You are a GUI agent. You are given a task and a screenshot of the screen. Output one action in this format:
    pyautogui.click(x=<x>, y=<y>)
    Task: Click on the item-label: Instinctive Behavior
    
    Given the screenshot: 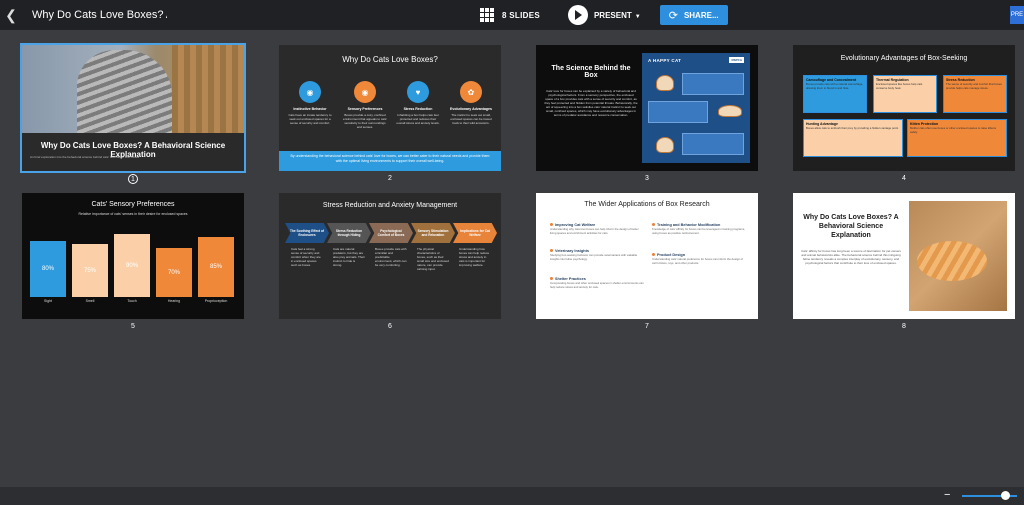 What is the action you would take?
    pyautogui.click(x=310, y=109)
    